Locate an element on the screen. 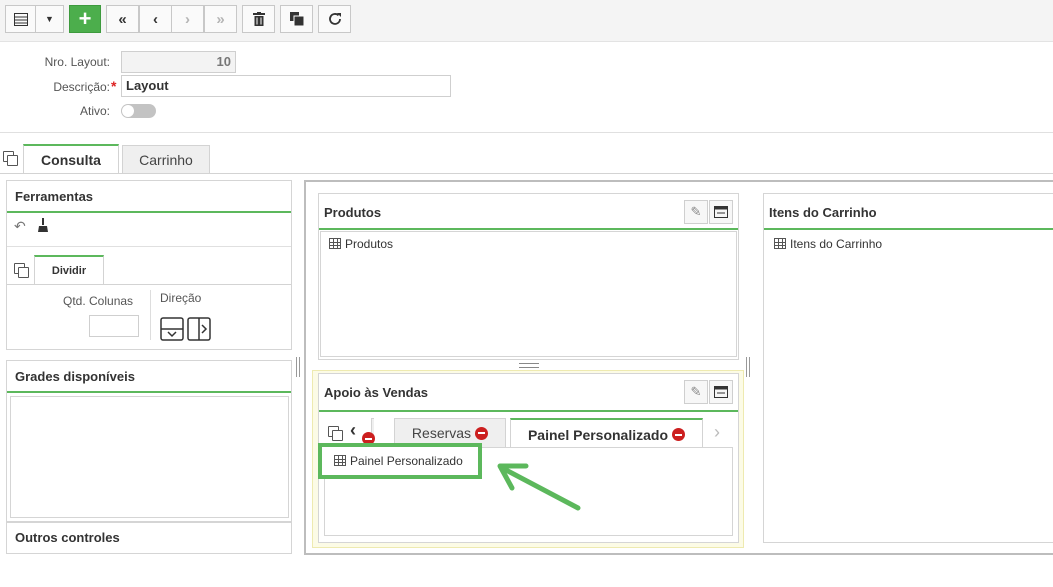  outros-title: Outros controles is located at coordinates (67, 537).